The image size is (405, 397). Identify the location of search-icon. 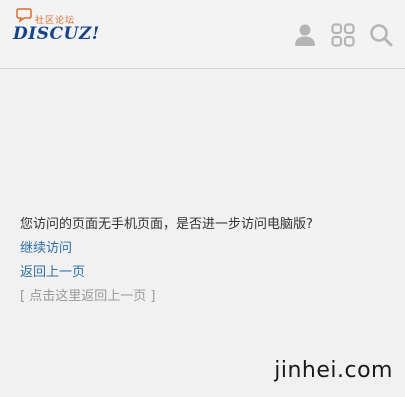
(381, 35).